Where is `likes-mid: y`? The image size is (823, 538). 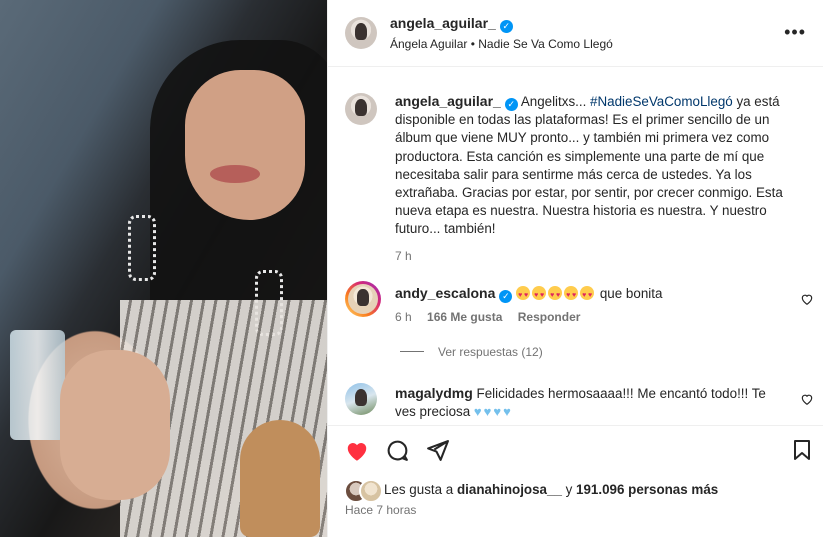 likes-mid: y is located at coordinates (569, 489).